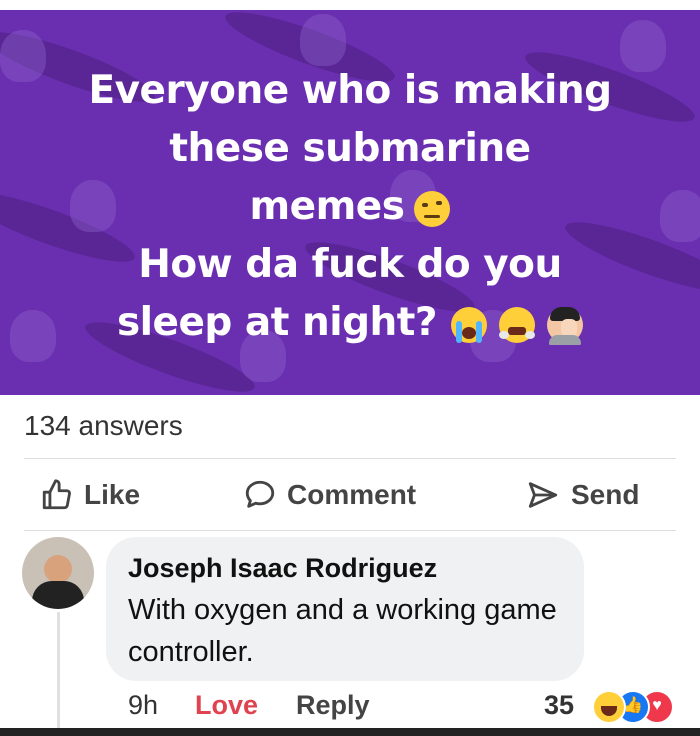 The height and width of the screenshot is (736, 700). What do you see at coordinates (103, 426) in the screenshot?
I see `answers-count: 134 answers` at bounding box center [103, 426].